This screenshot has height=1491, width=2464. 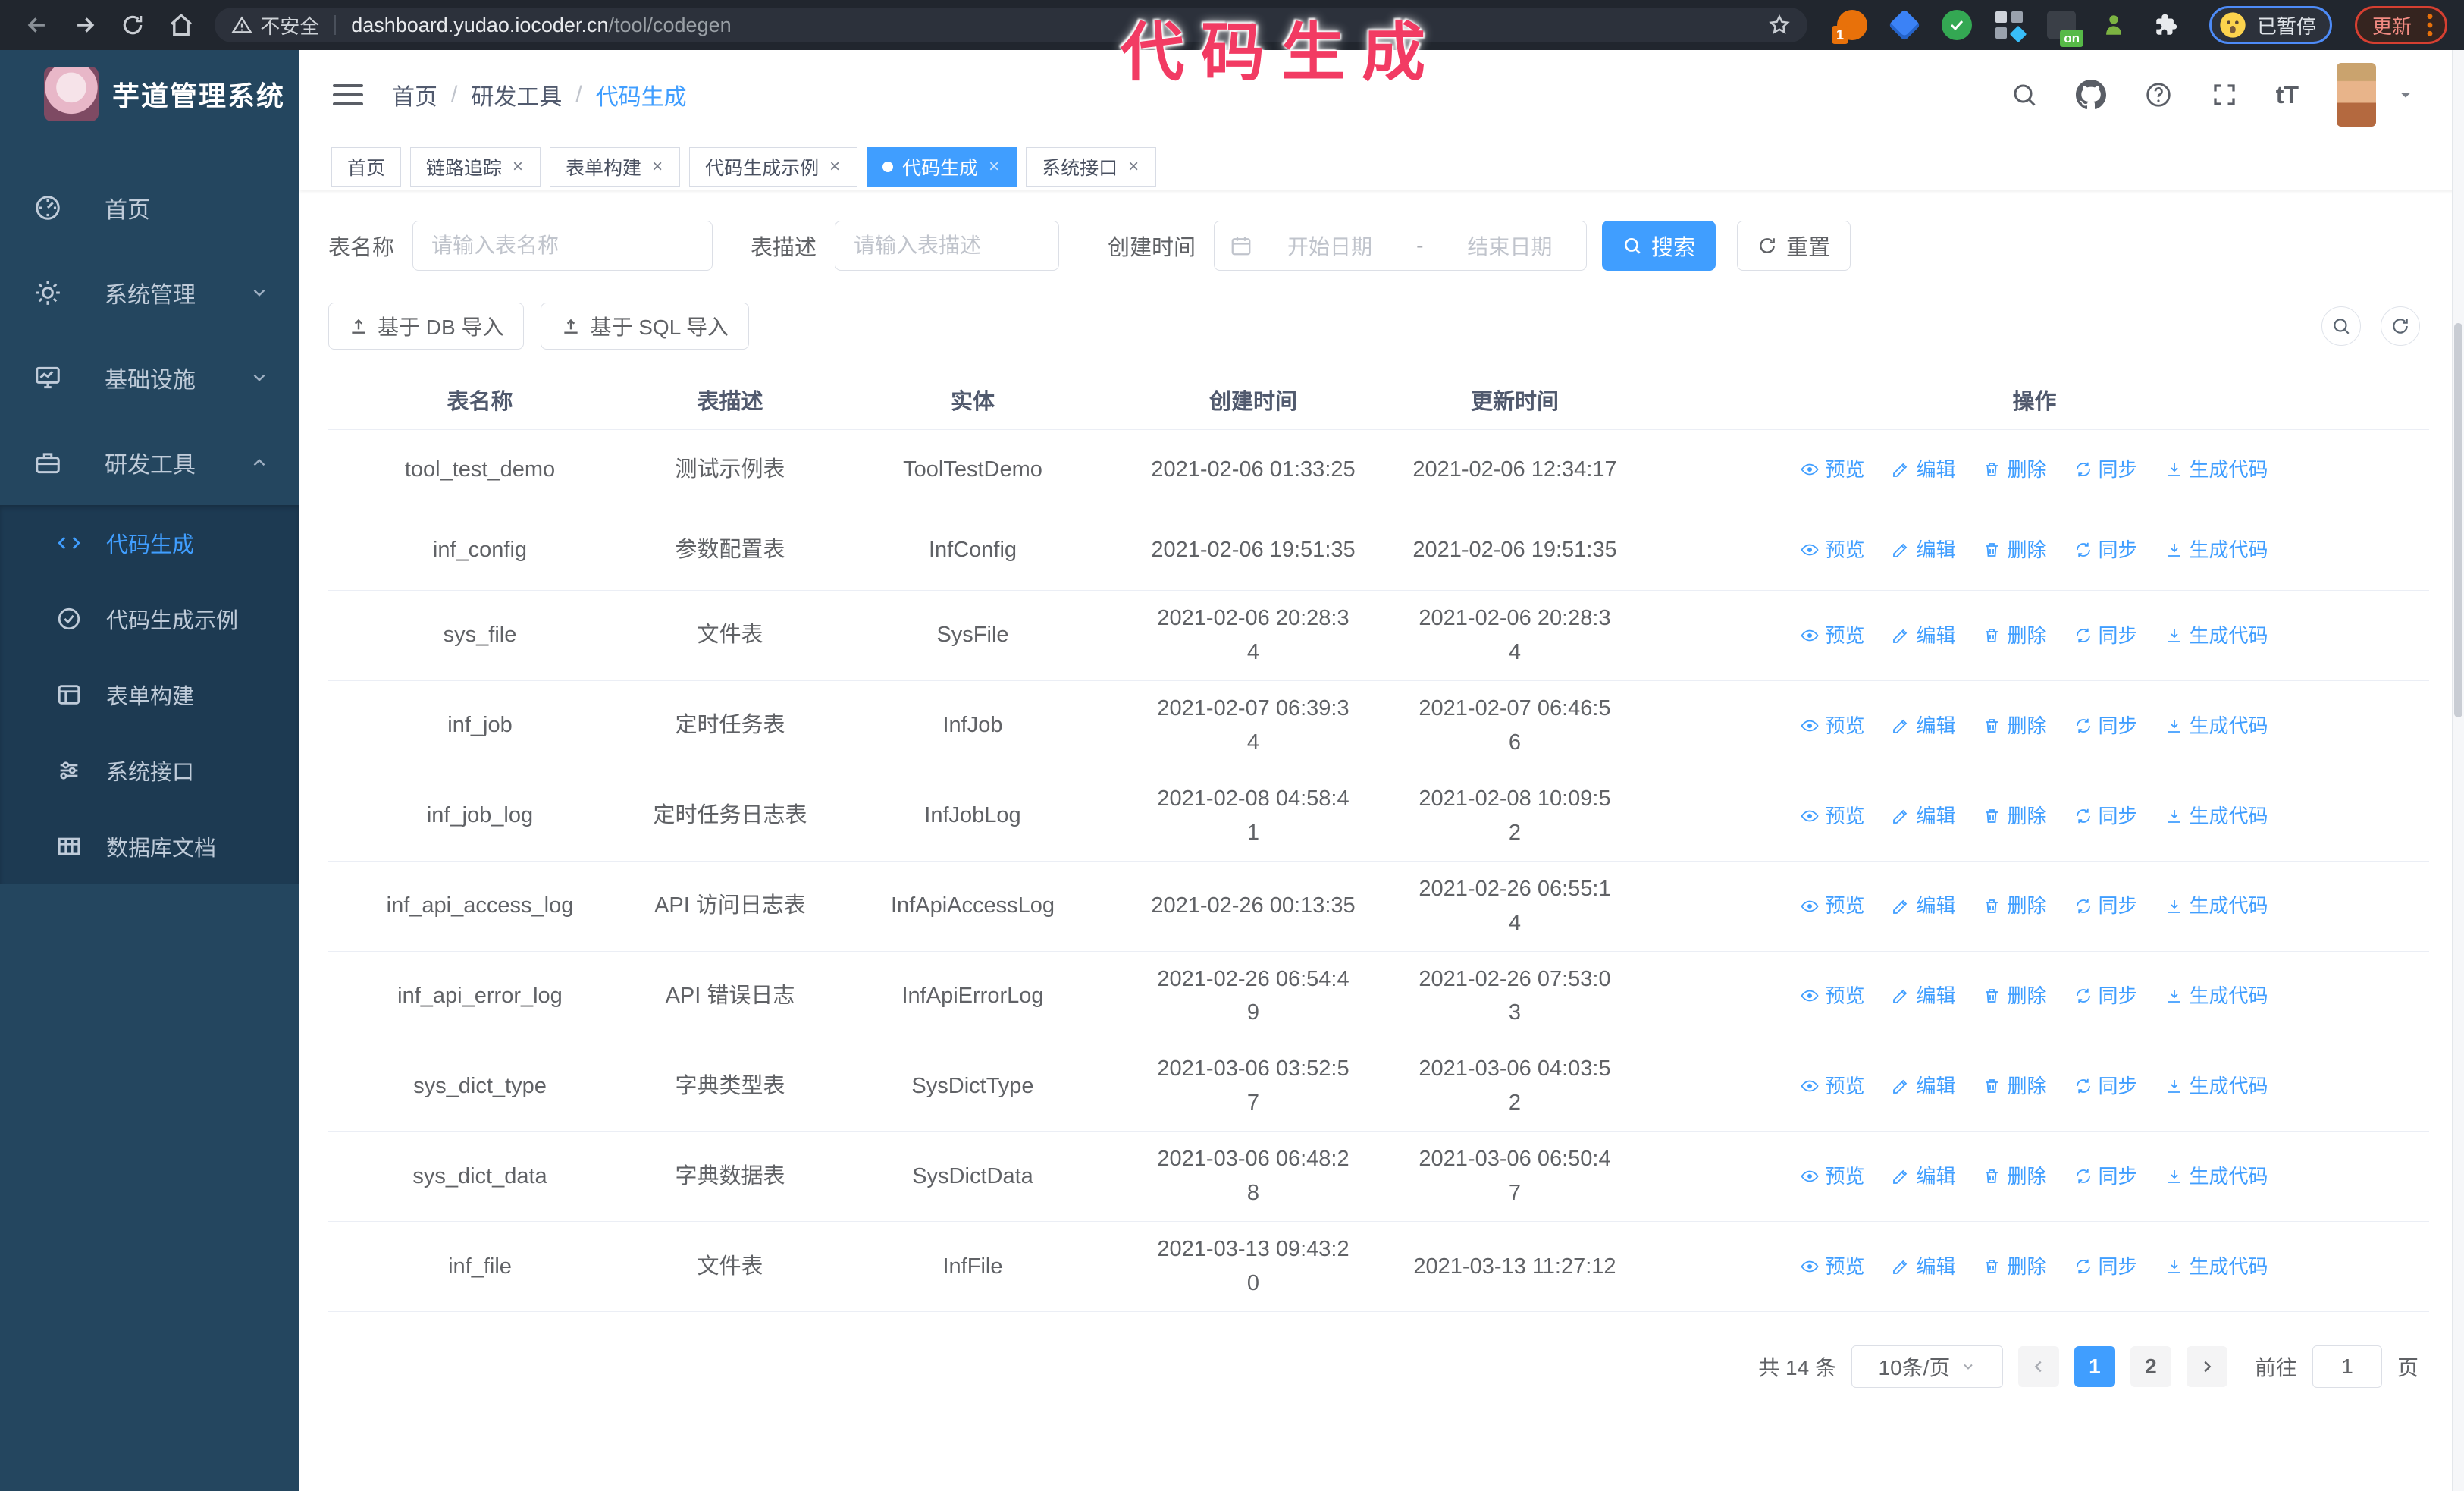 What do you see at coordinates (2206, 1366) in the screenshot?
I see `next-page-button` at bounding box center [2206, 1366].